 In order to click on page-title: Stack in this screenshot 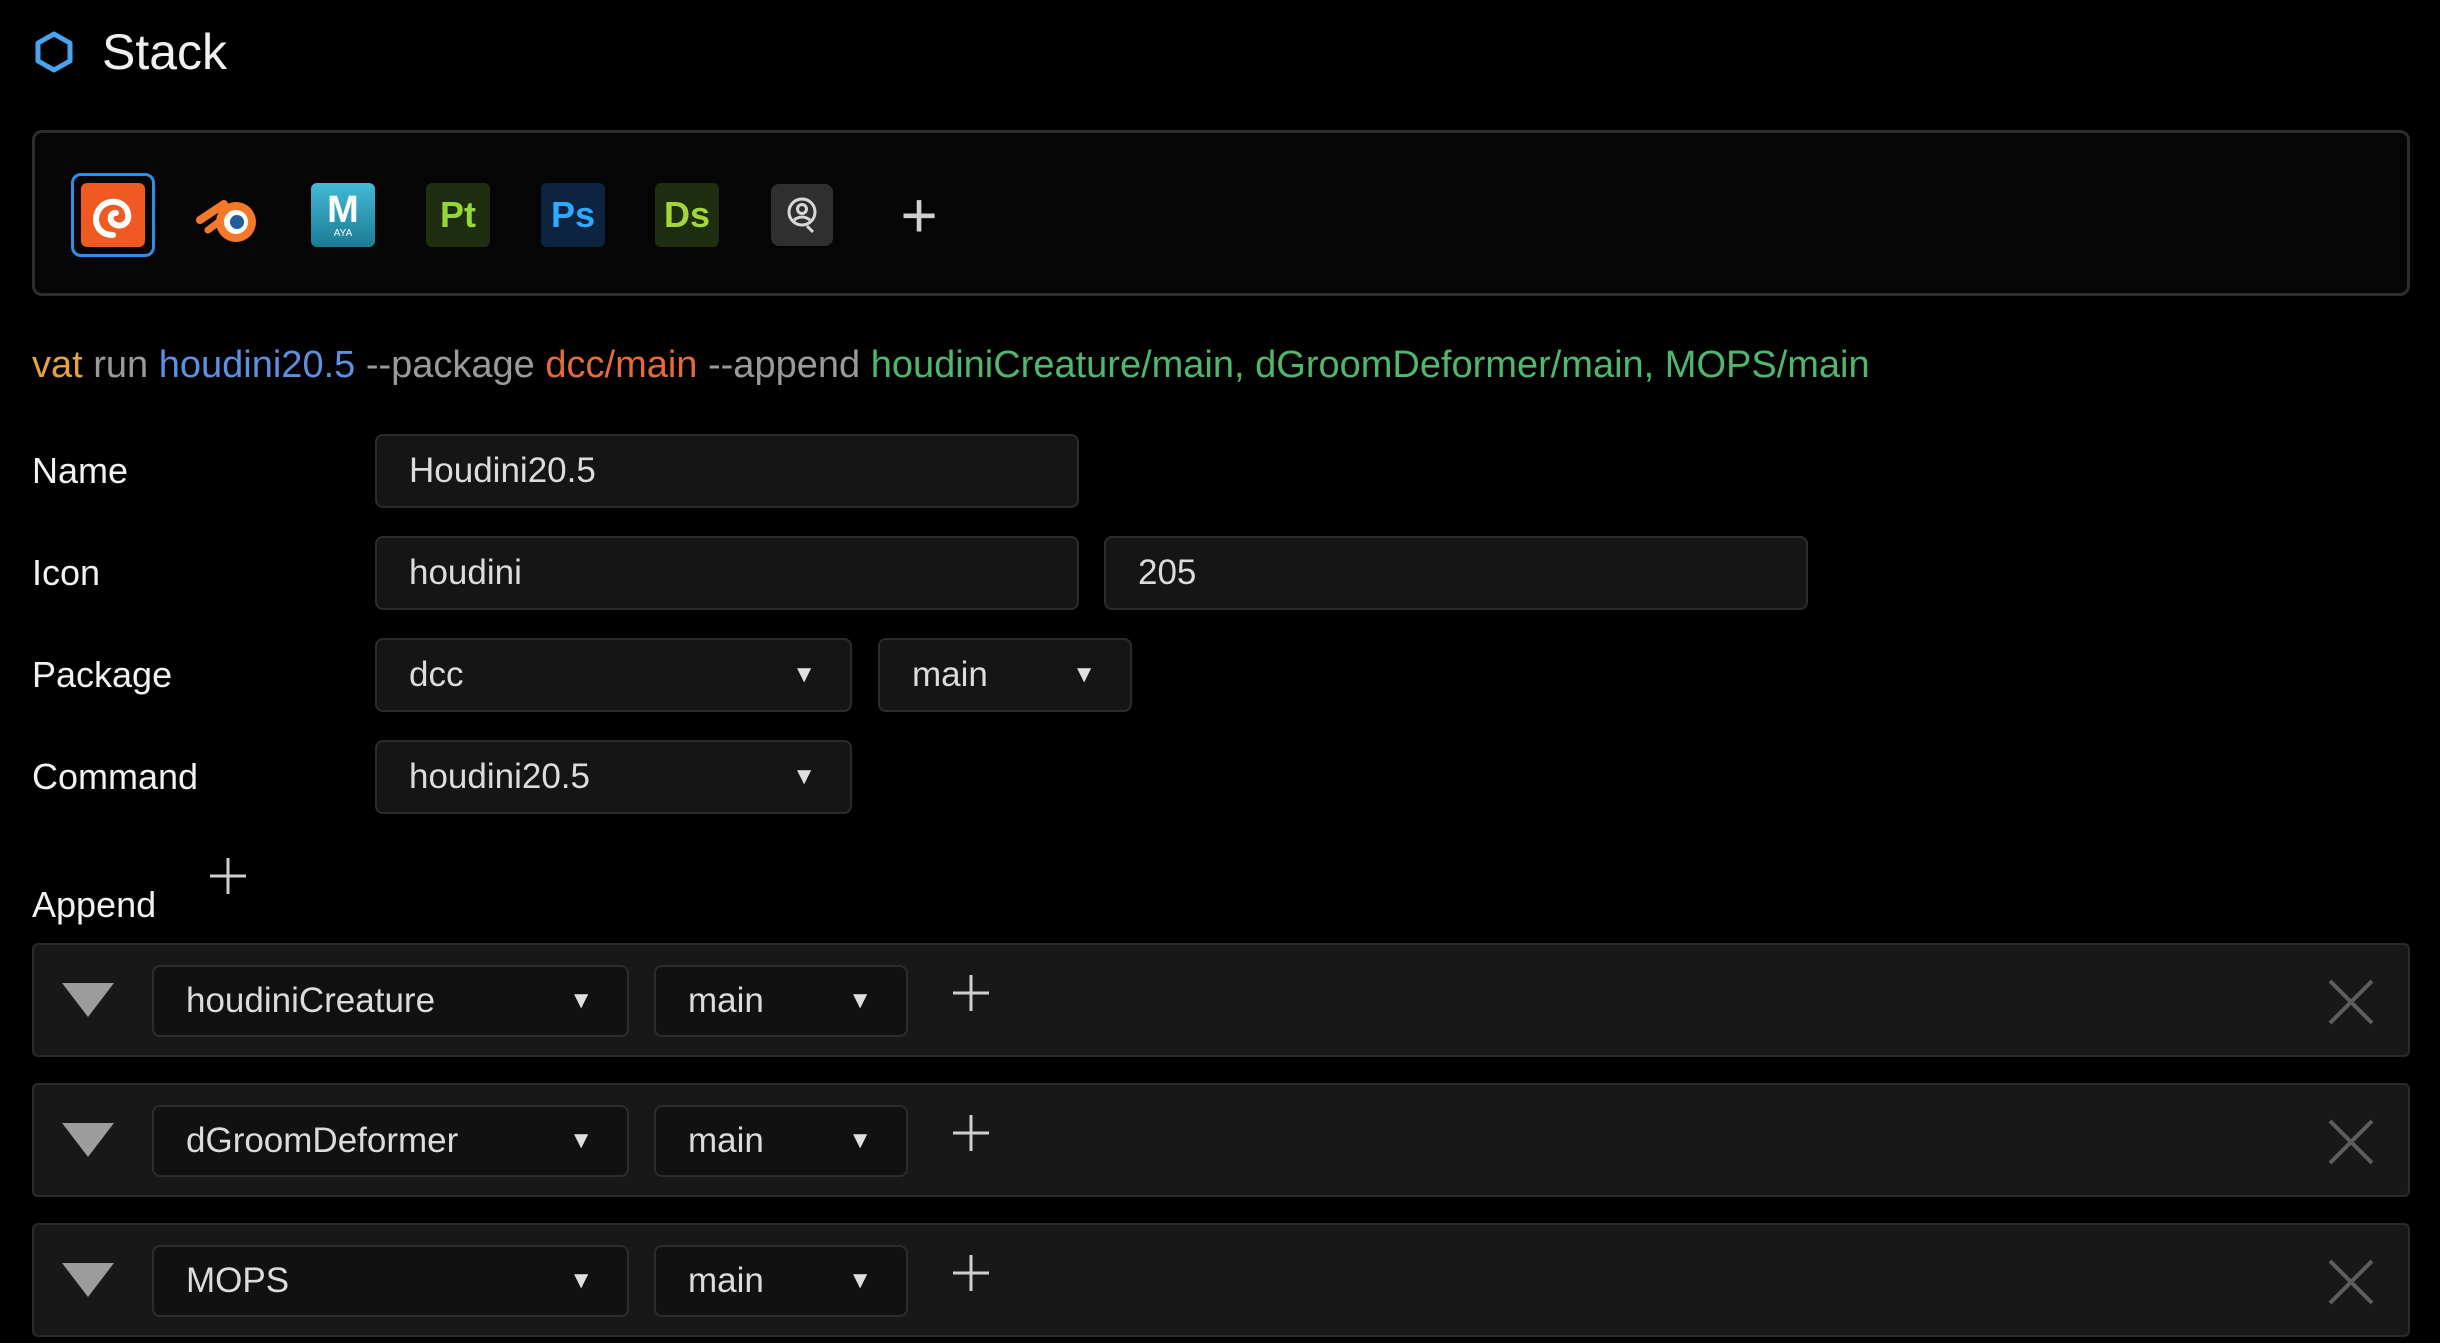, I will do `click(165, 52)`.